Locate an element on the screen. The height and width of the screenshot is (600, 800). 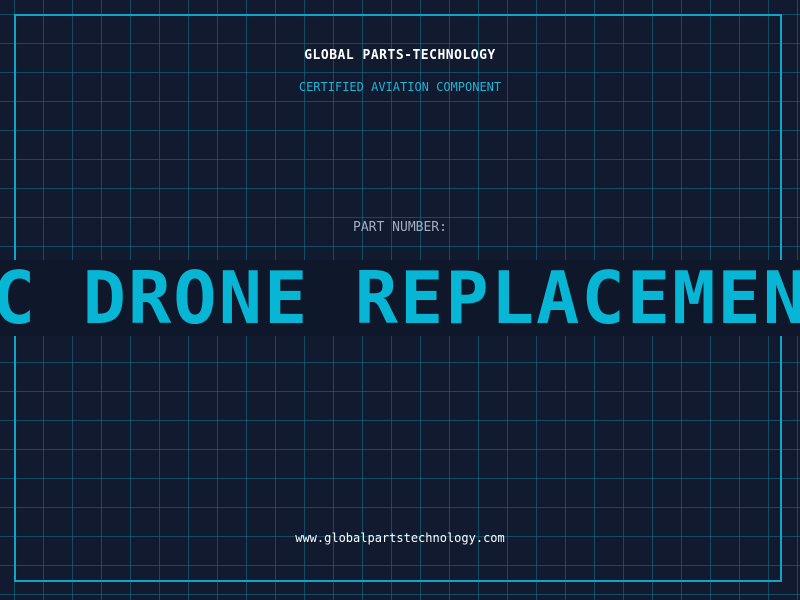
certification-tagline: CERTIFIED AVIATION COMPONENT is located at coordinates (400, 87).